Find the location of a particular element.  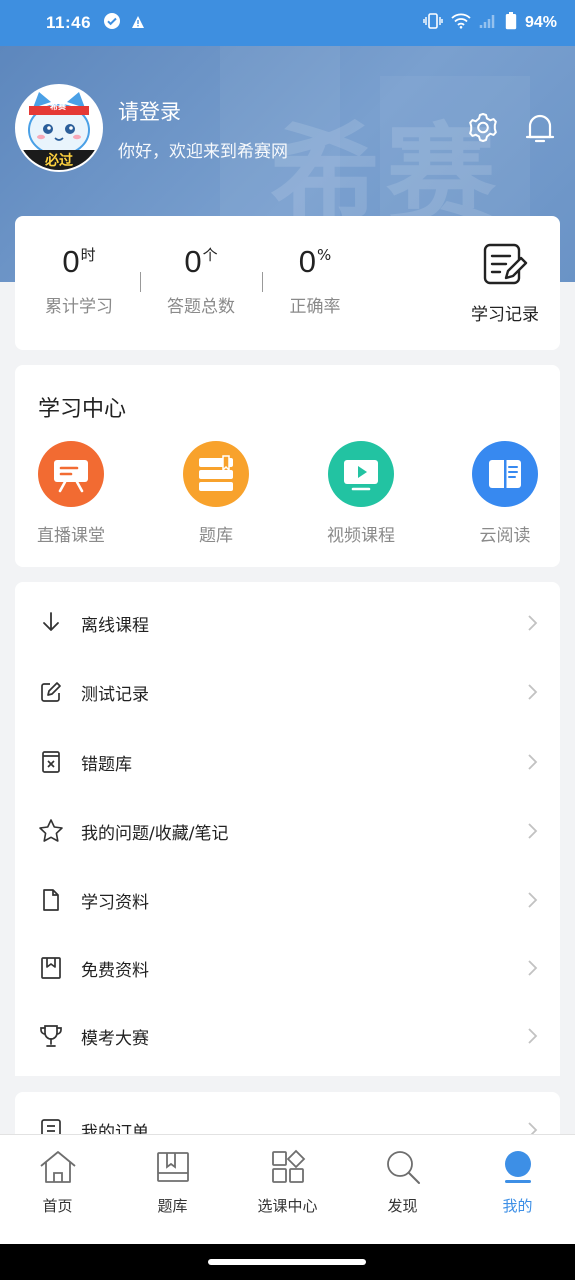

bookmark-icon is located at coordinates (51, 968).